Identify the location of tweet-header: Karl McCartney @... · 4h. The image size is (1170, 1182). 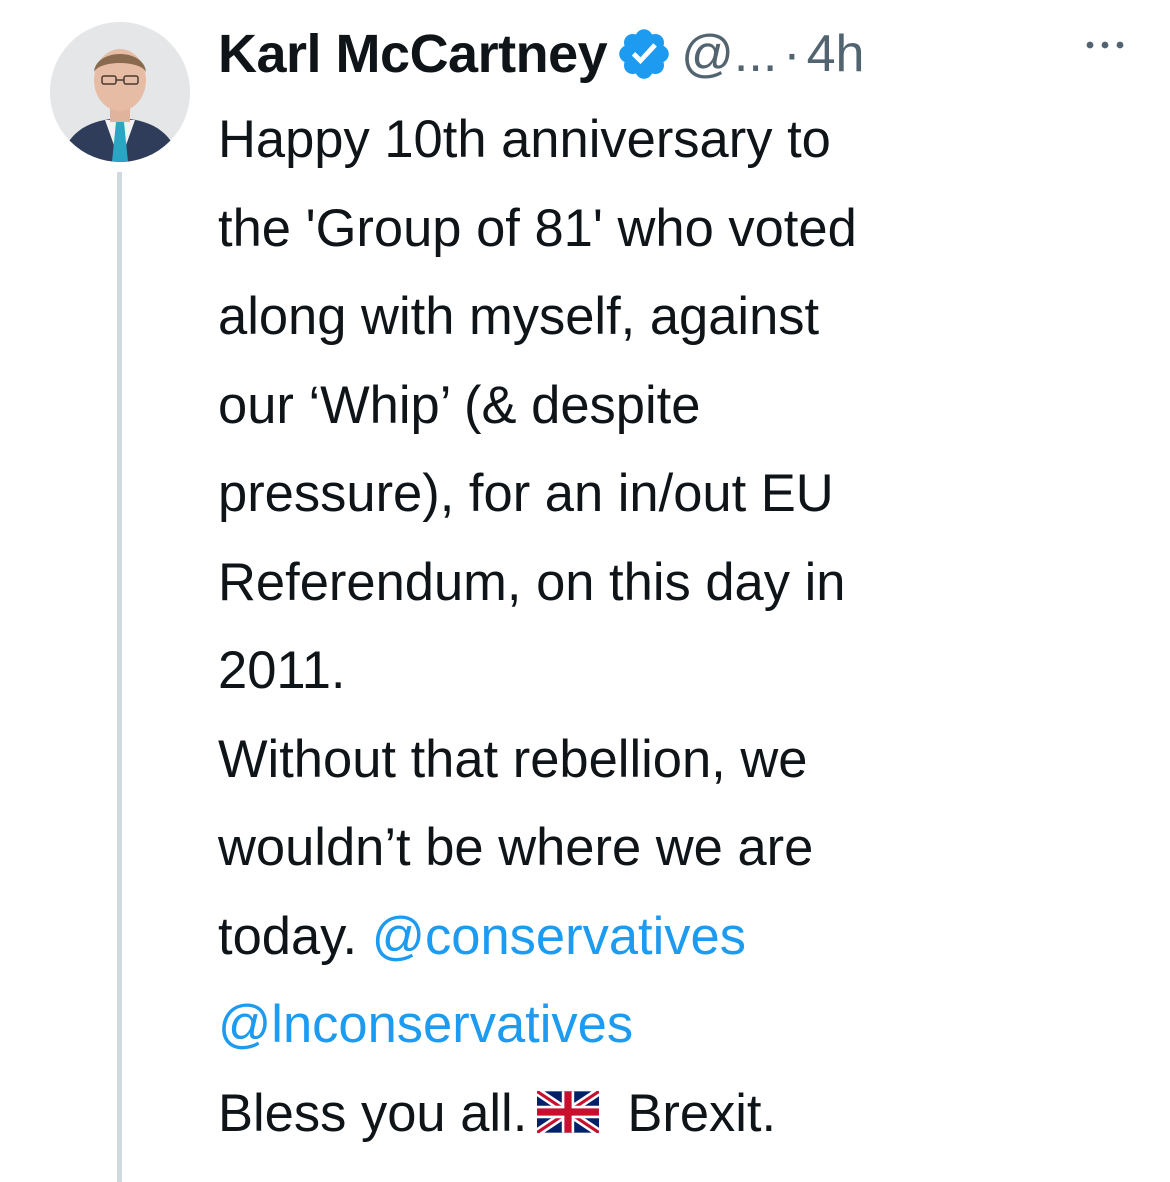
(541, 54).